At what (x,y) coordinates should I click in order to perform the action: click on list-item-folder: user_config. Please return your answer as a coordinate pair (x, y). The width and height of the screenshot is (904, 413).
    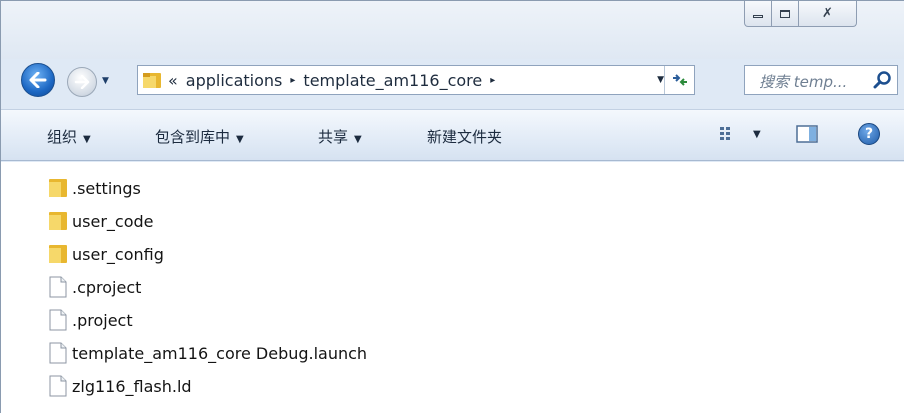
    Looking at the image, I should click on (106, 254).